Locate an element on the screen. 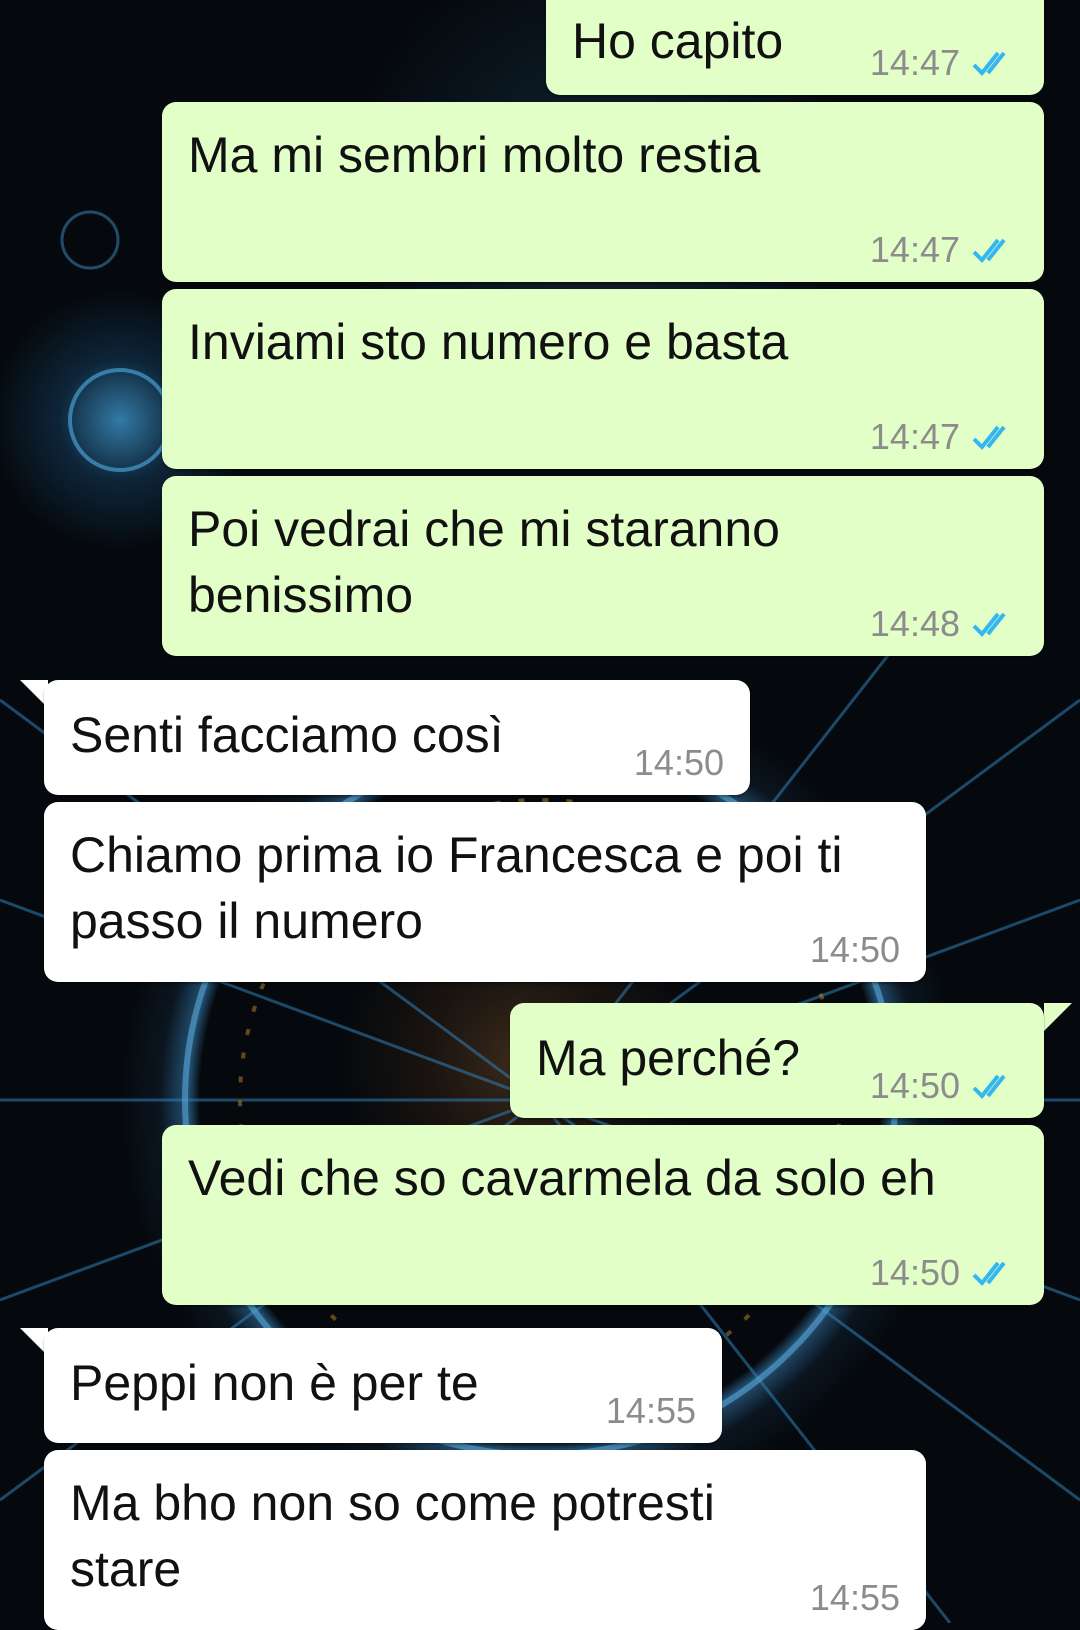 The height and width of the screenshot is (1630, 1080). message-bubble-incoming: Senti facciamo così 14:50 is located at coordinates (397, 737).